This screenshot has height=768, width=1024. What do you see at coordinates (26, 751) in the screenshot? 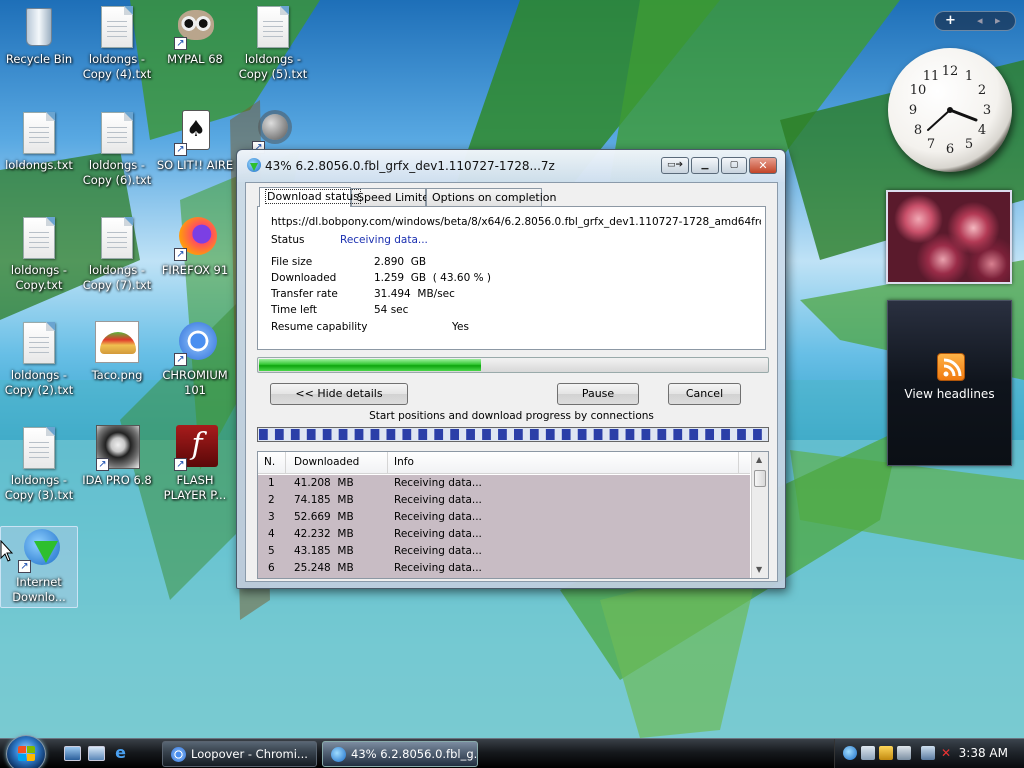
I see `start-button` at bounding box center [26, 751].